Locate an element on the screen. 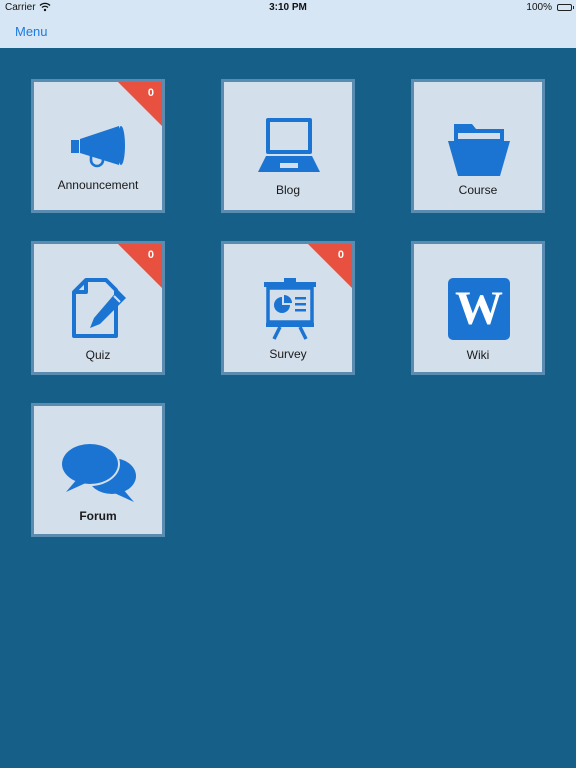 This screenshot has height=768, width=576. tile-label: Forum is located at coordinates (98, 516).